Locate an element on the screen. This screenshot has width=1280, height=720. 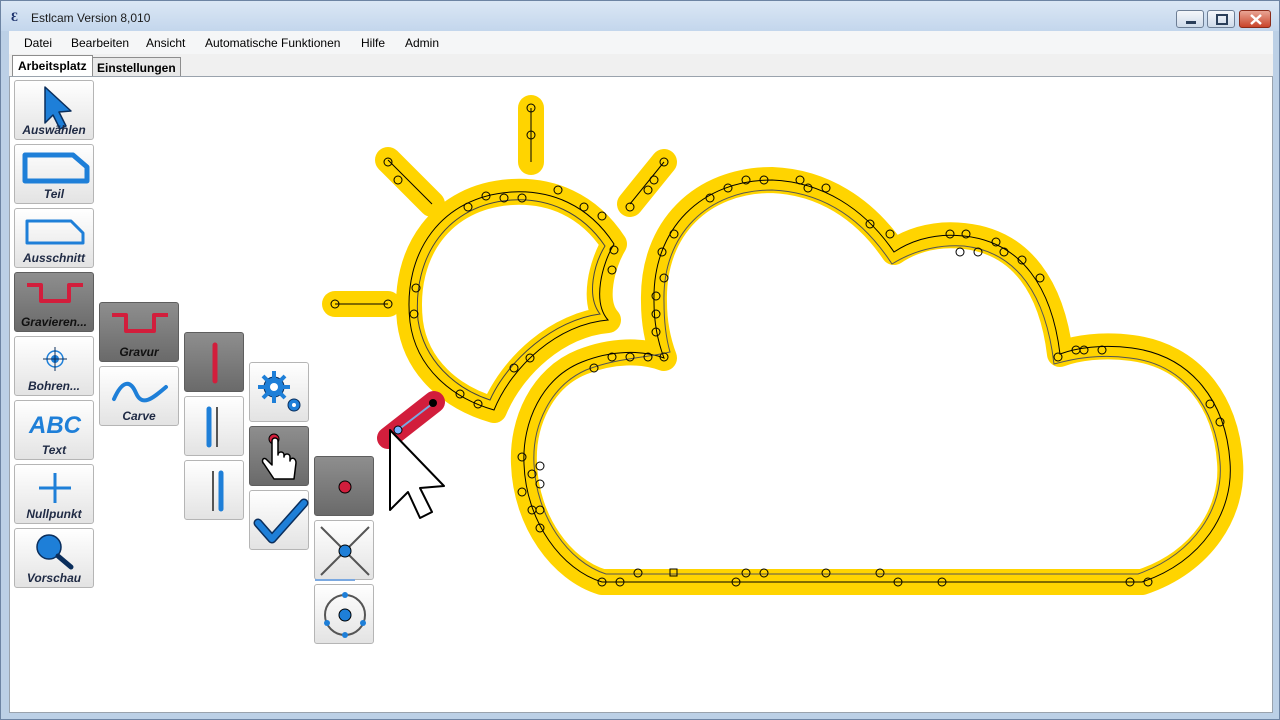
tool-label: Gravur is located at coordinates (139, 352).